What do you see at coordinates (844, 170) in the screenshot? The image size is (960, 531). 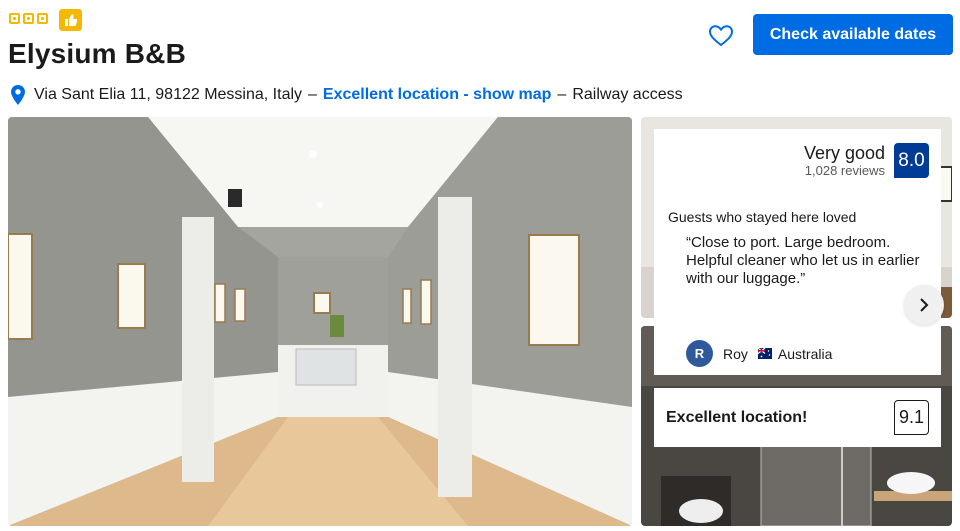 I see `review-count: 1,028 reviews` at bounding box center [844, 170].